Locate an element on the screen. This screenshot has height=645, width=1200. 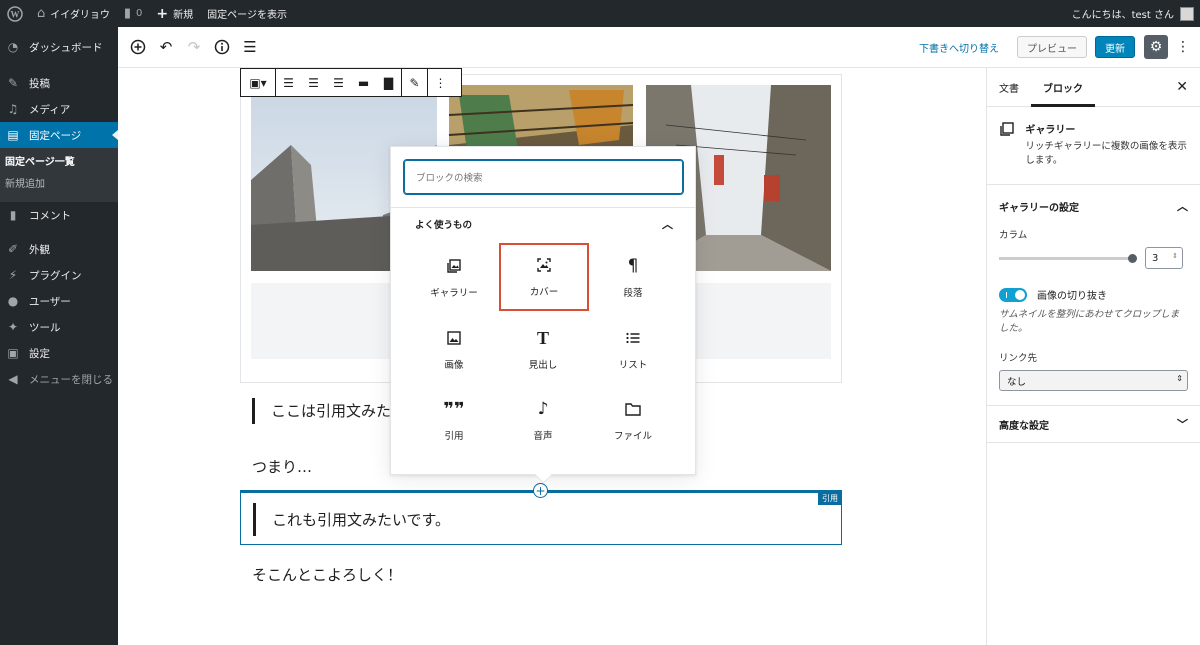
undo-button: ↶ is located at coordinates (166, 47).